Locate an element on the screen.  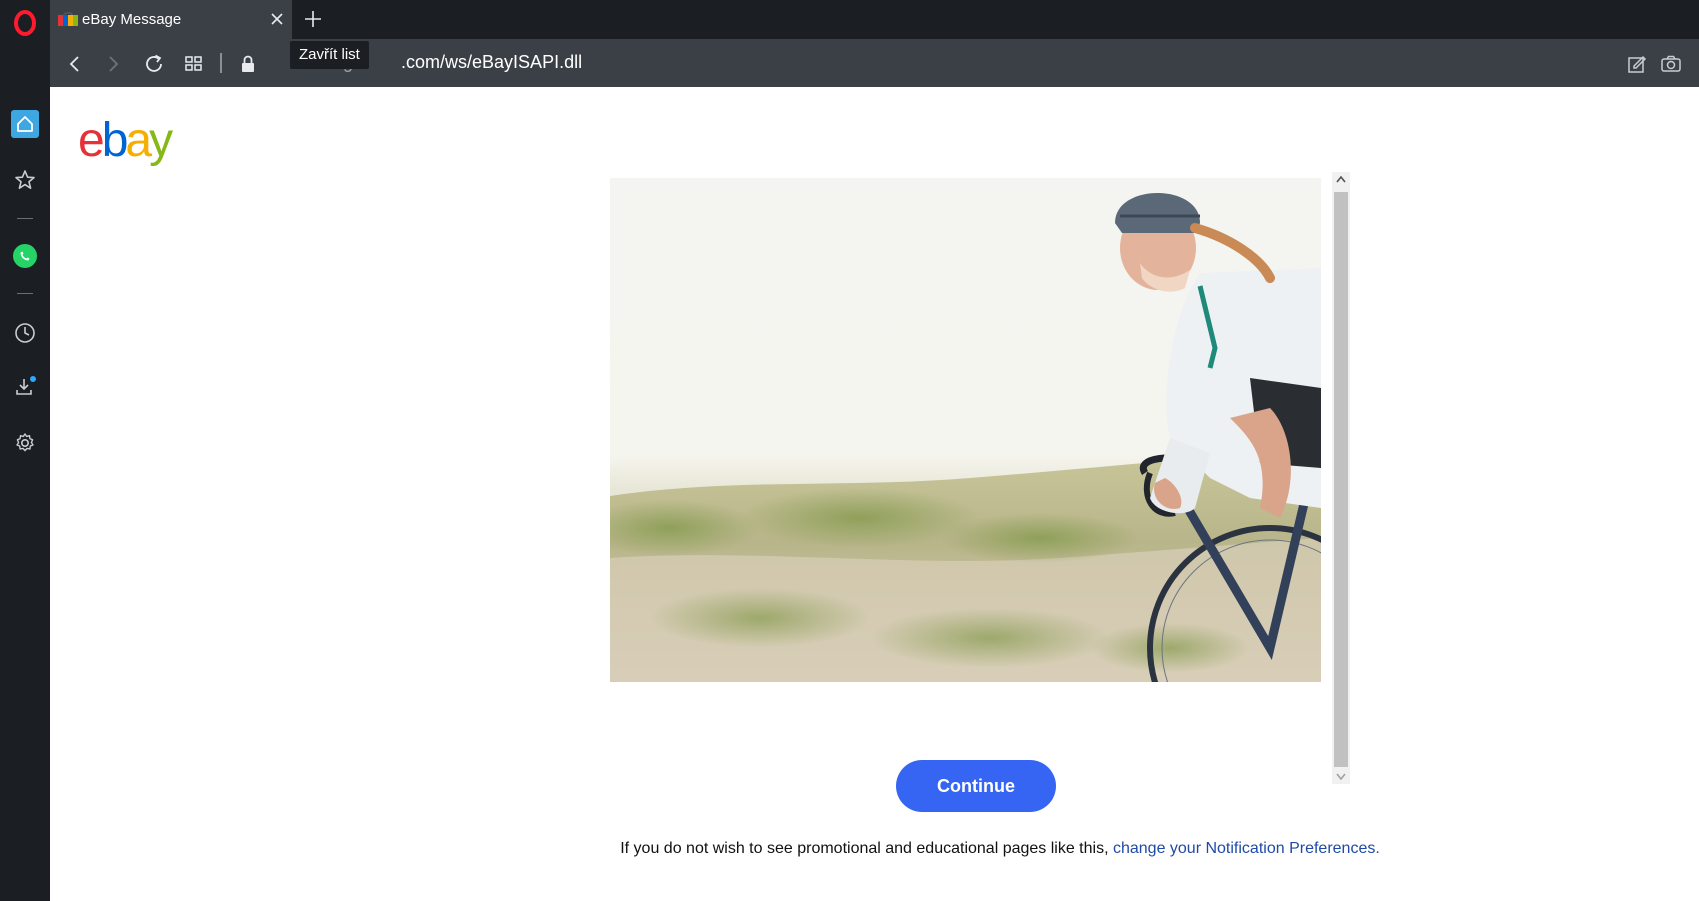
close-tab-tooltip: Zavřít list is located at coordinates (329, 55).